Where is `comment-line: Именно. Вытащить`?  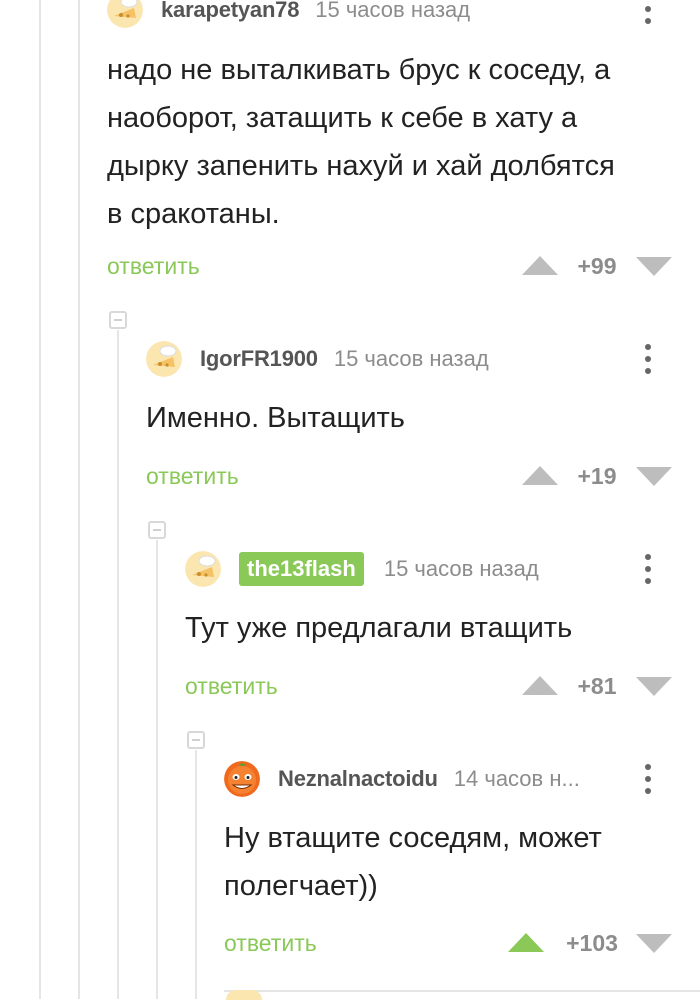 comment-line: Именно. Вытащить is located at coordinates (275, 418).